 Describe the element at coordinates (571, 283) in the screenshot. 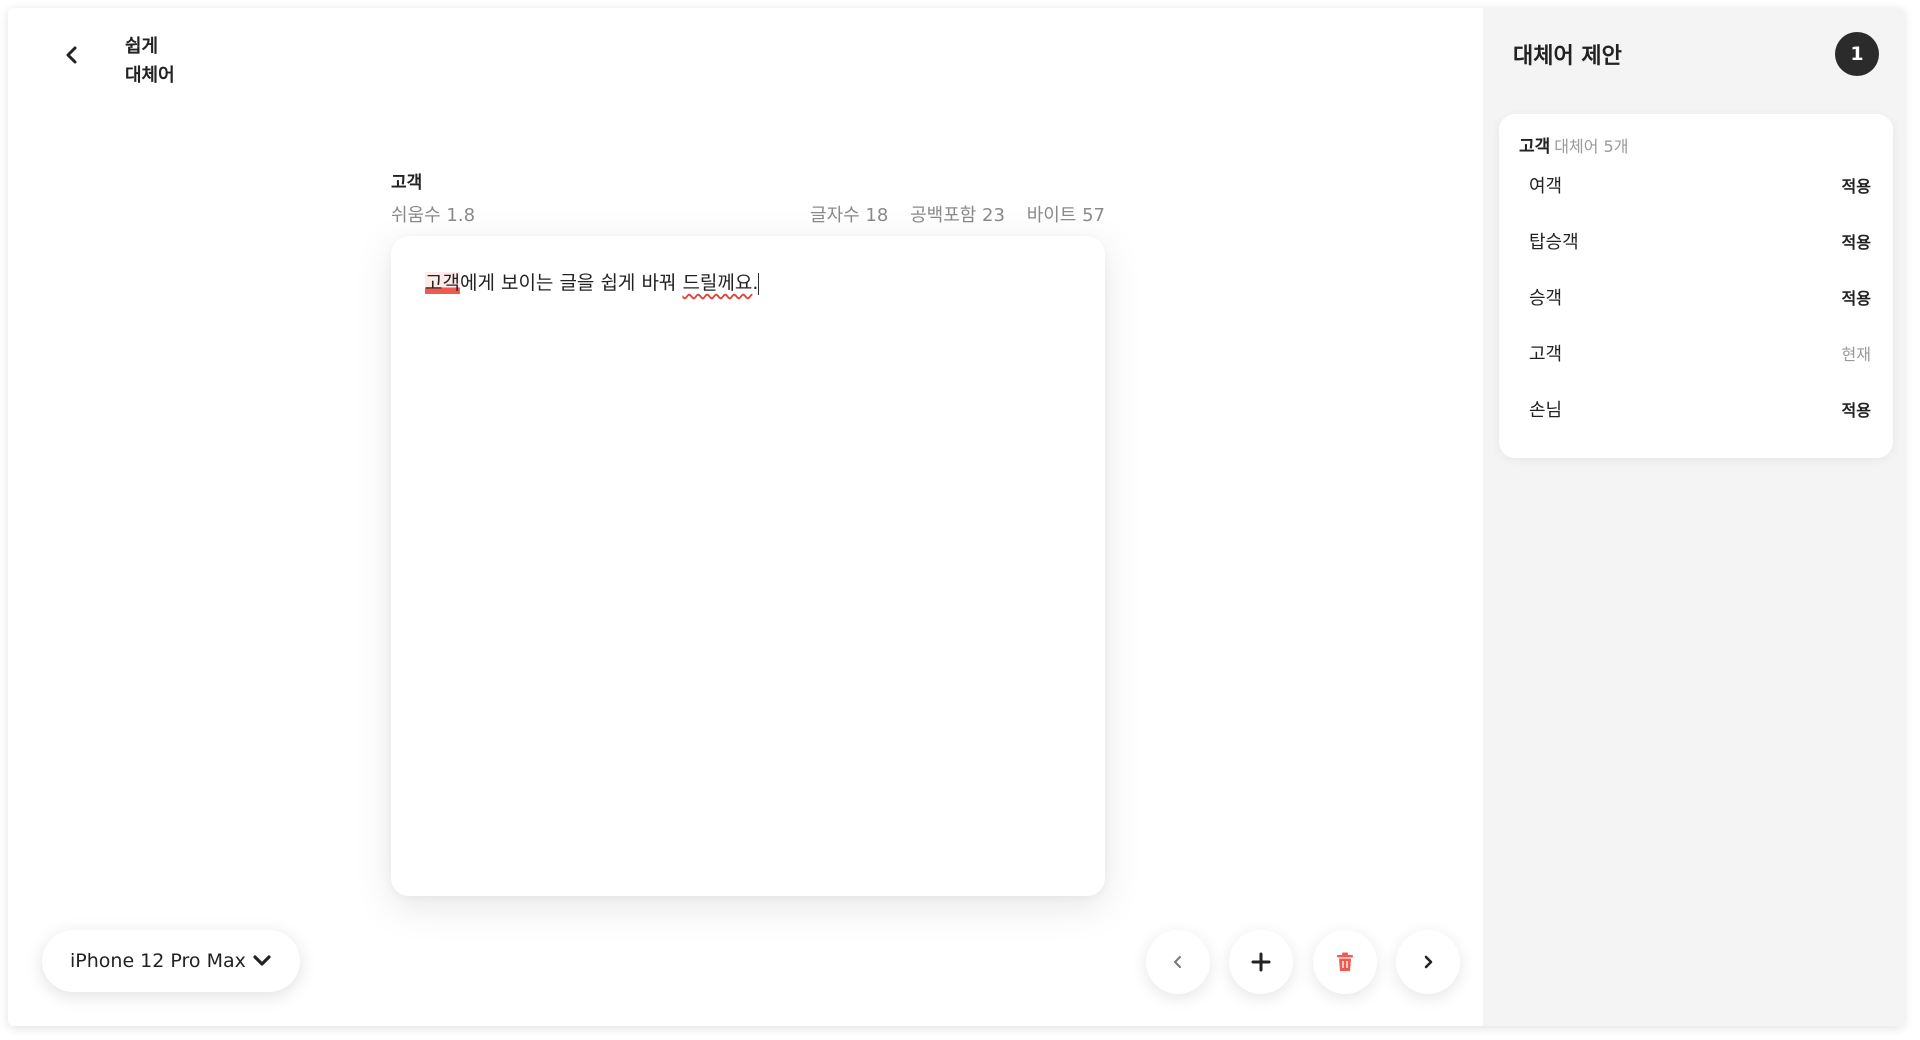

I see `editor-text: 에게 보이는 글을 쉽게 바꿔` at that location.